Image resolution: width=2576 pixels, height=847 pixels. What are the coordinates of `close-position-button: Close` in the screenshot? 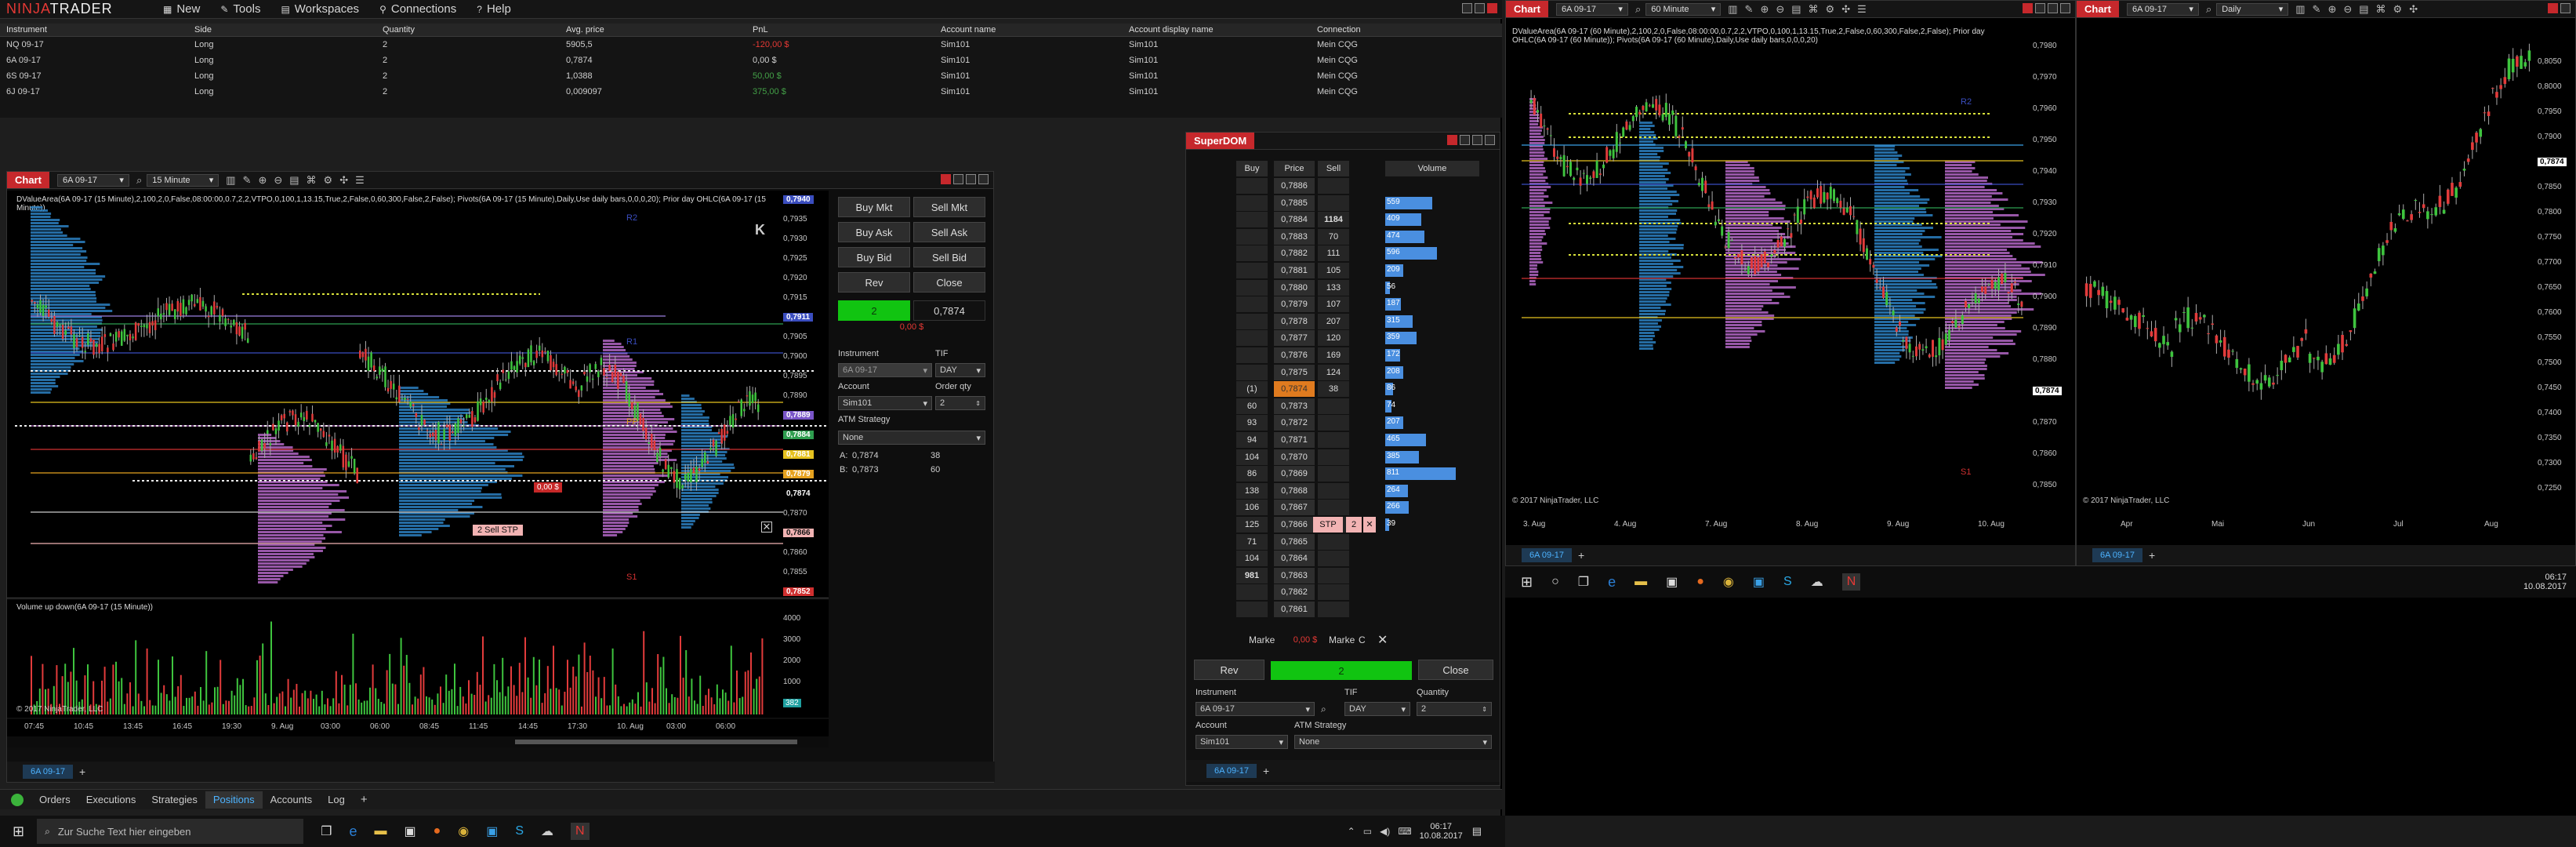 It's located at (949, 282).